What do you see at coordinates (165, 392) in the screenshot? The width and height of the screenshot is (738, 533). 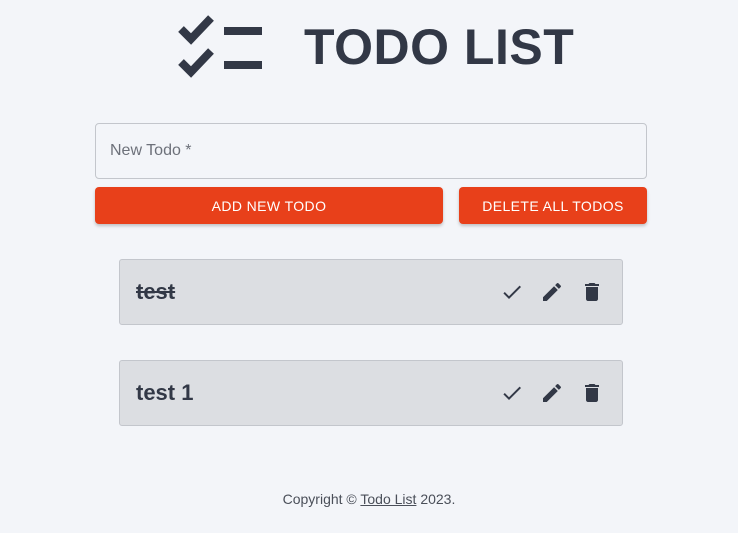 I see `todo-text: test 1` at bounding box center [165, 392].